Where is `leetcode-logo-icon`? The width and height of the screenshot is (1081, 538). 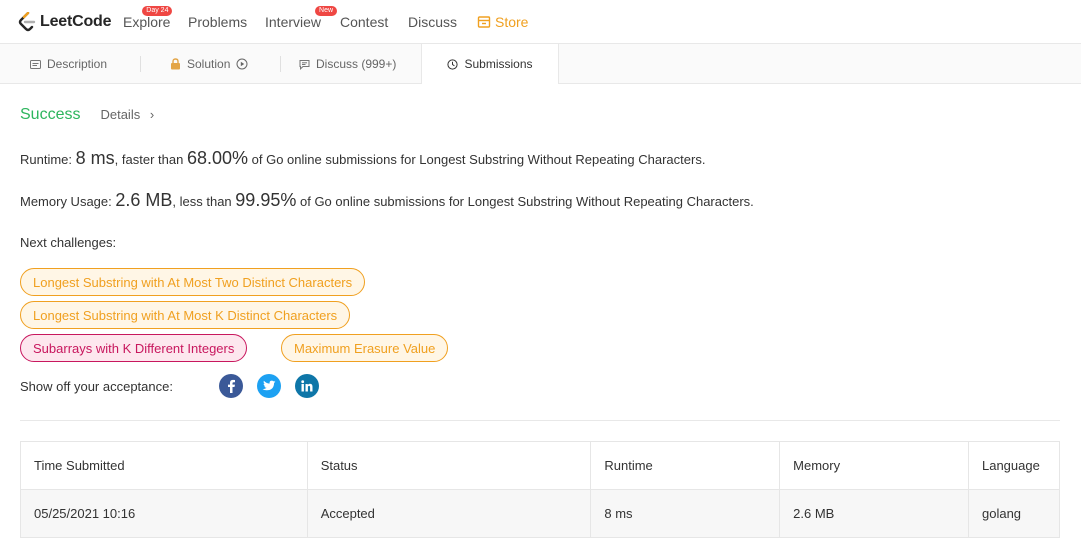
leetcode-logo-icon is located at coordinates (27, 22).